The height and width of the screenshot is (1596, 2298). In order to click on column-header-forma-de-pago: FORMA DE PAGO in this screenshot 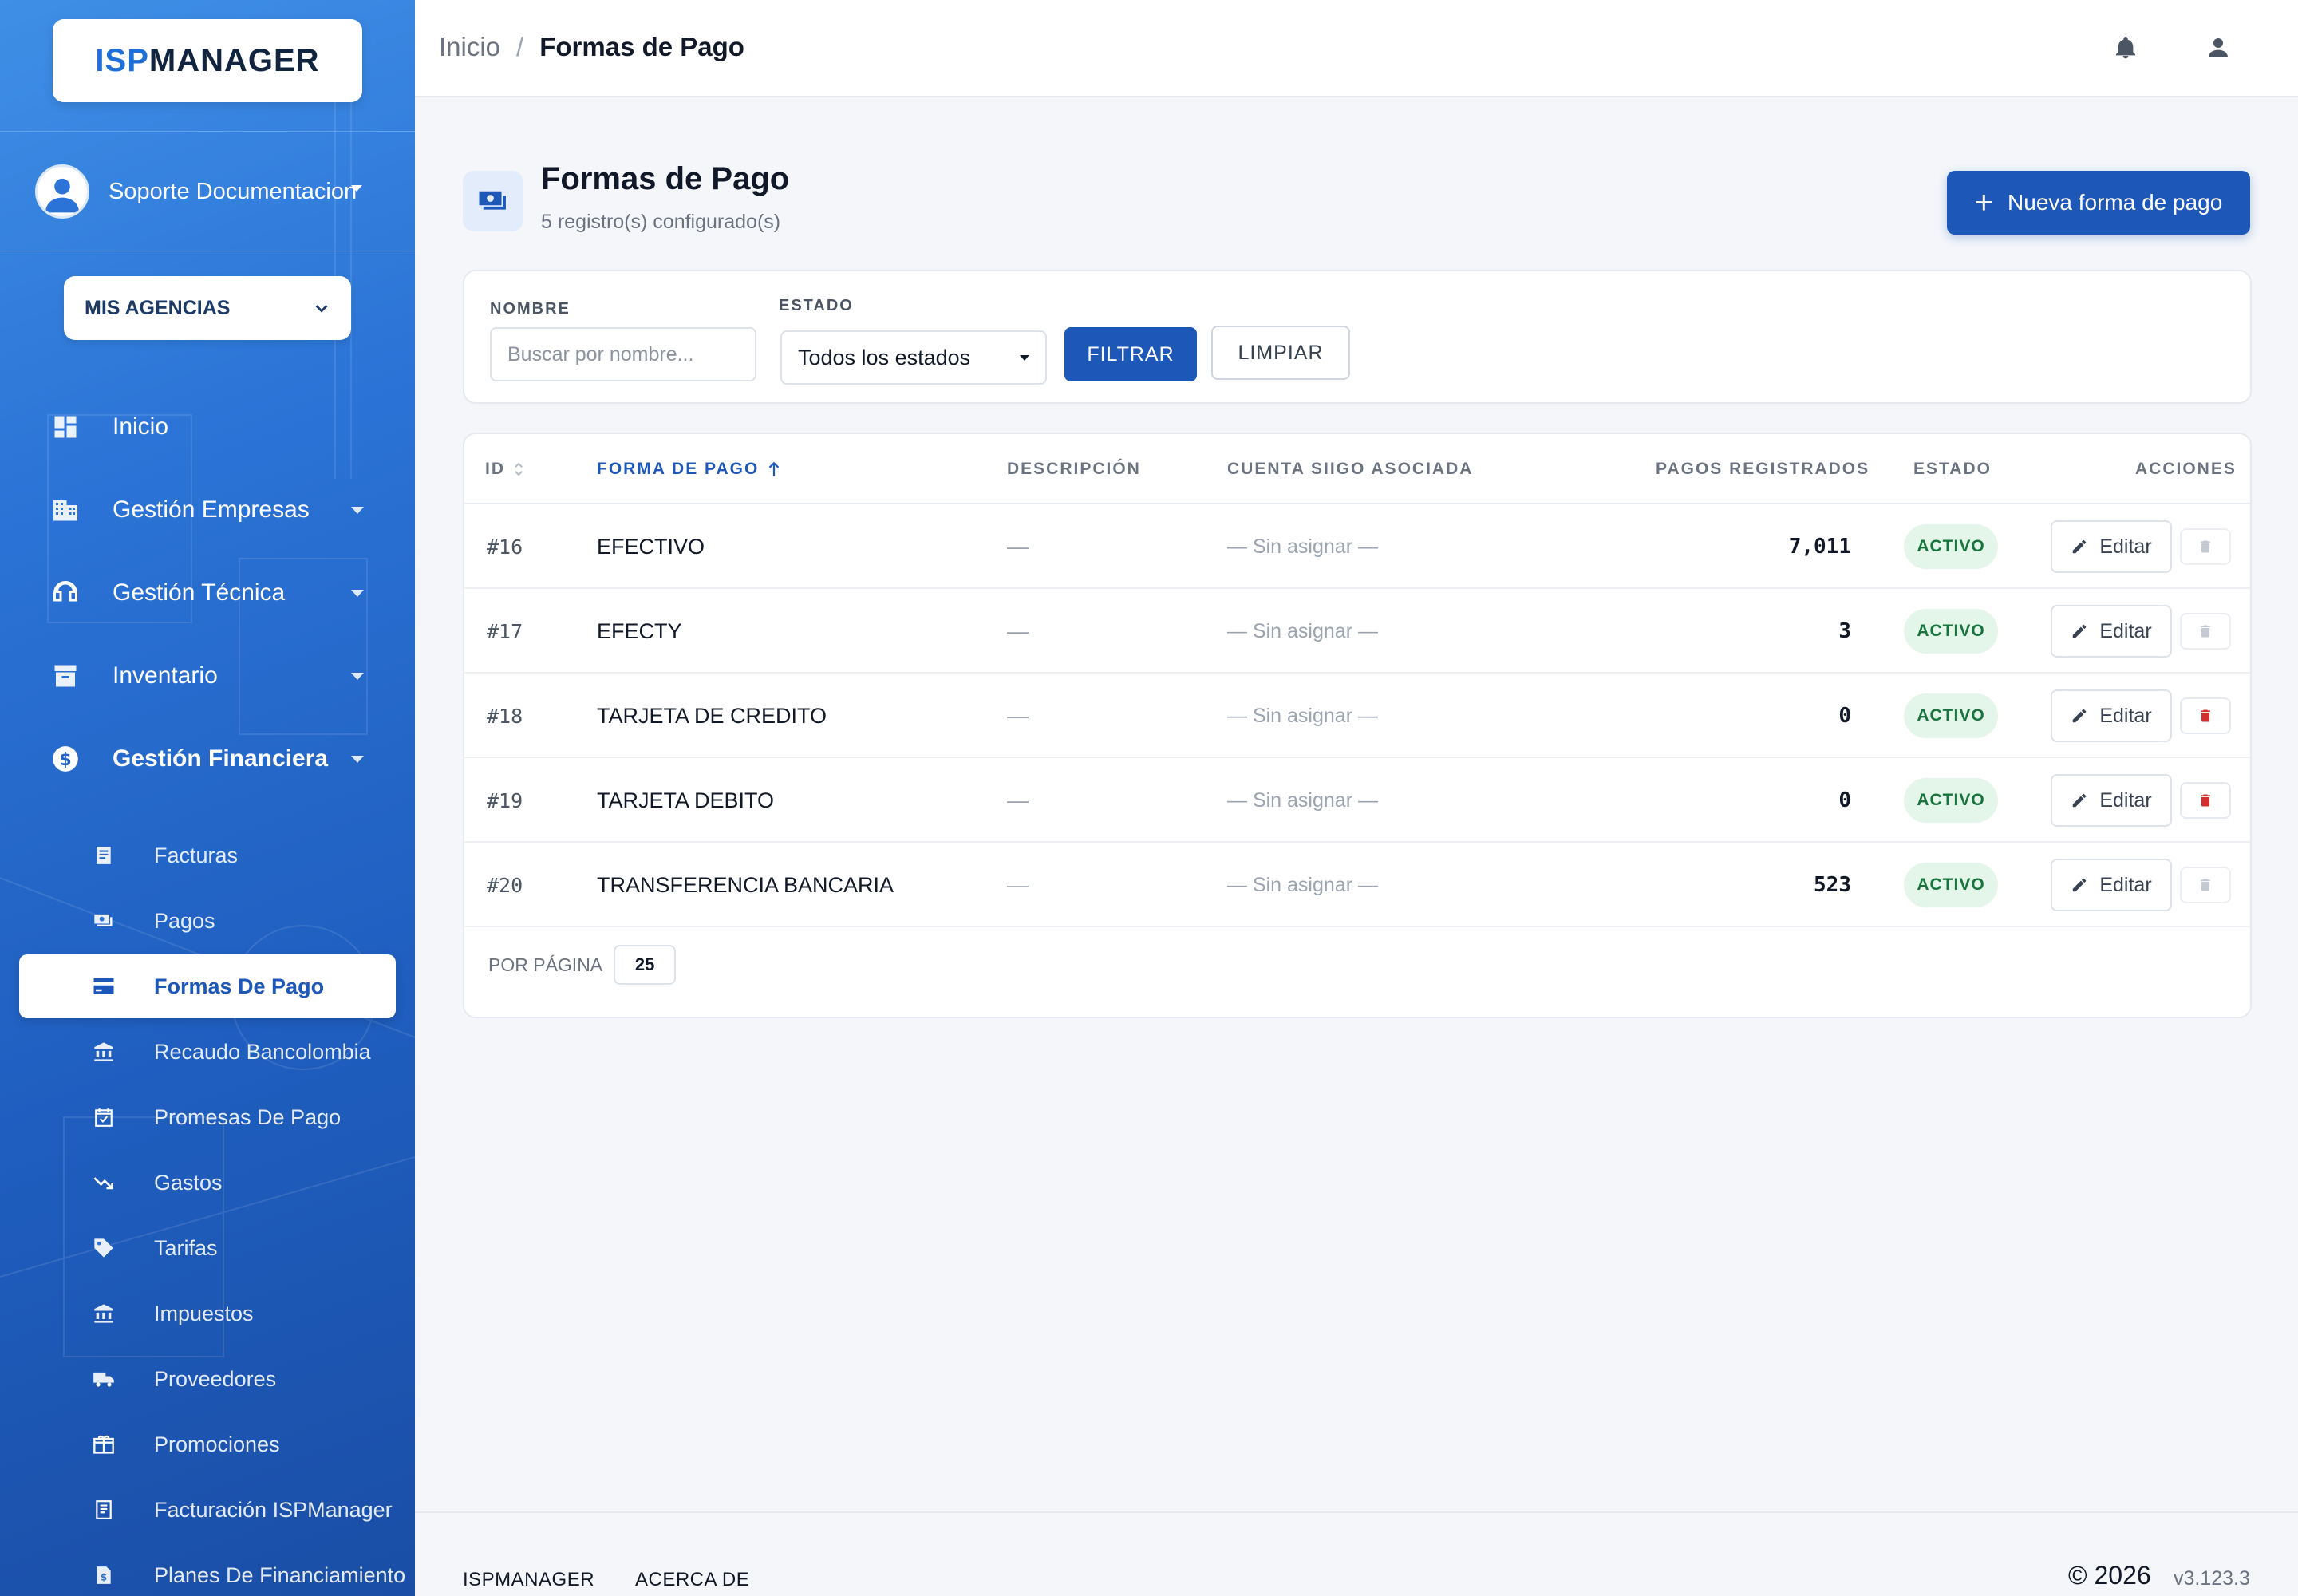, I will do `click(689, 469)`.